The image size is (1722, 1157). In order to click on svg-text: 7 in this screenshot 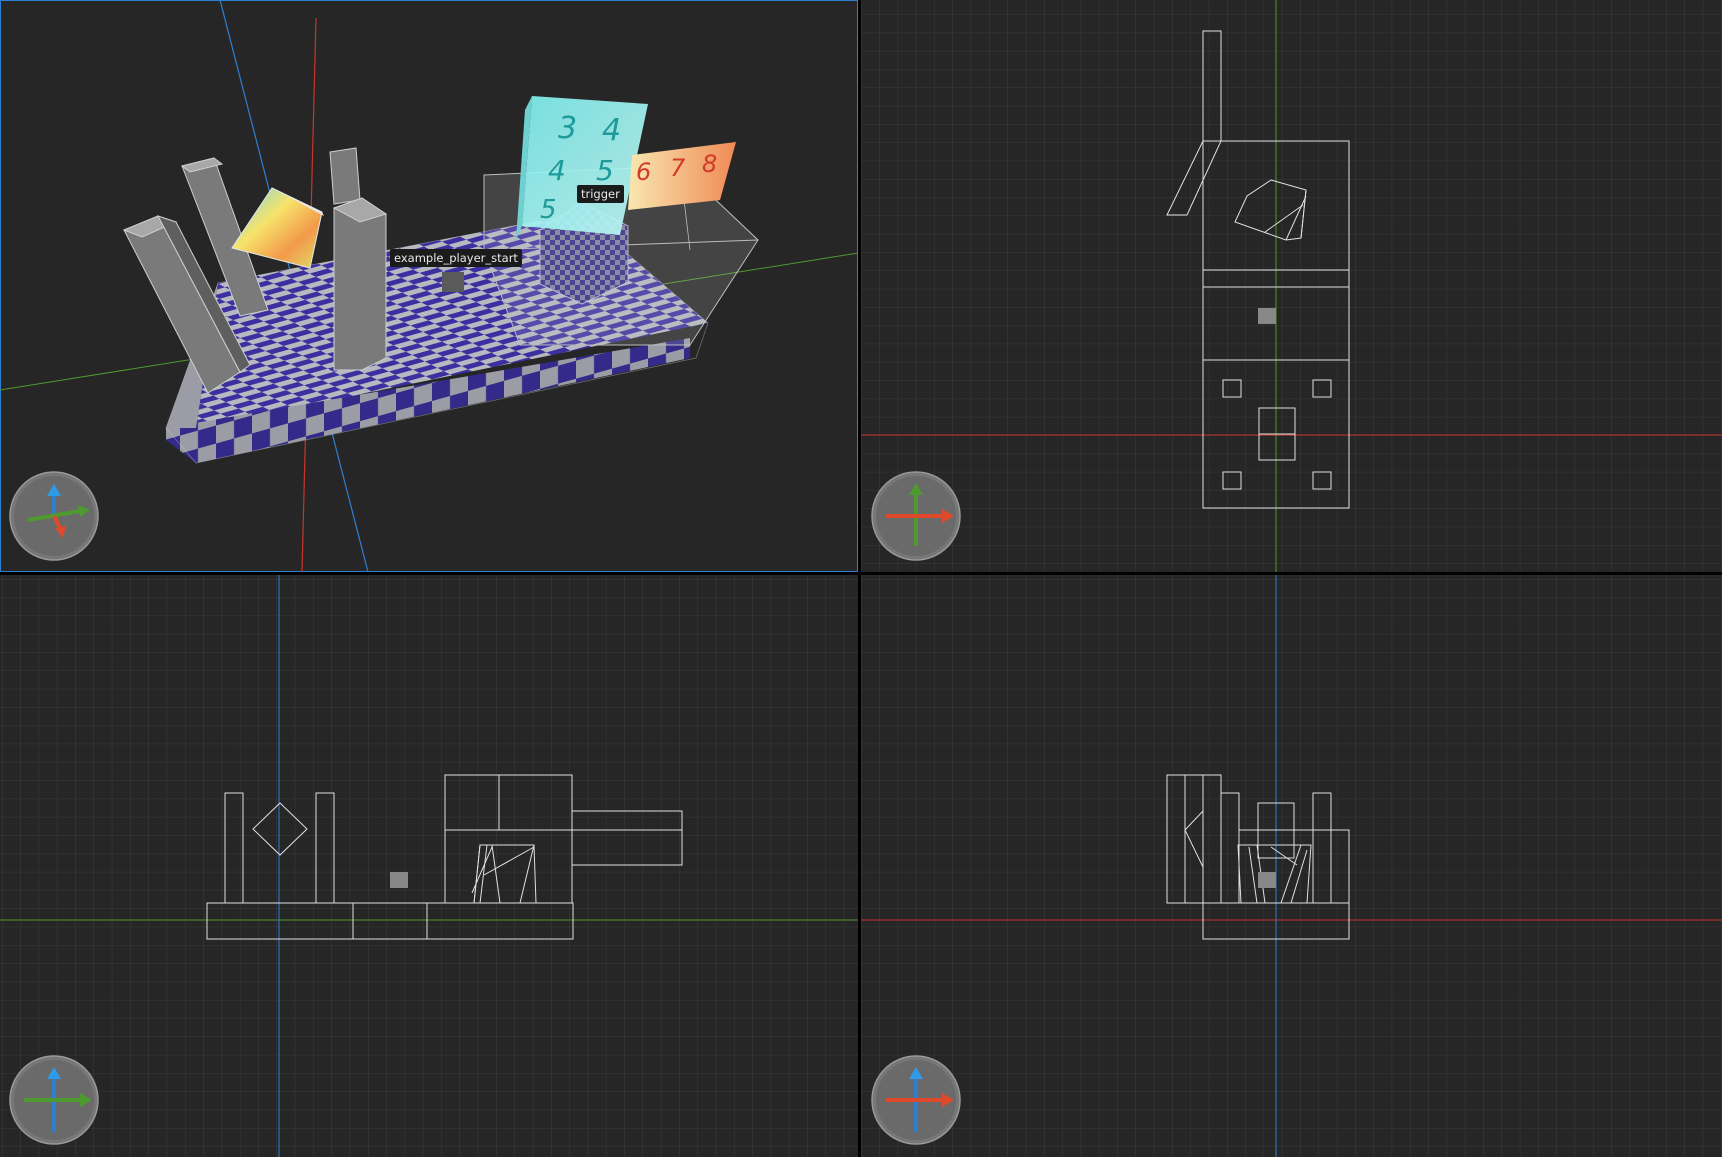, I will do `click(678, 168)`.